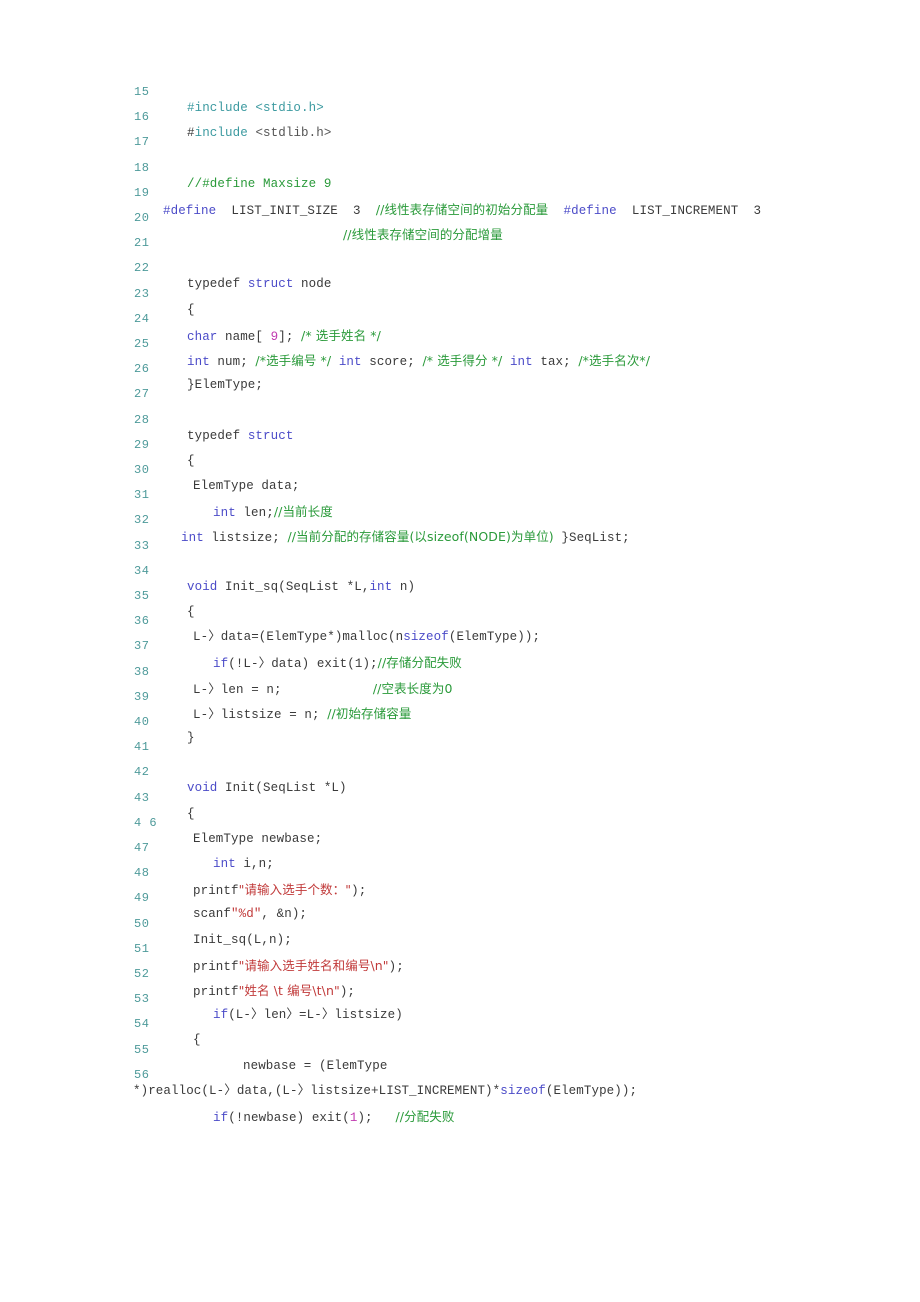  Describe the element at coordinates (260, 714) in the screenshot. I see `code-token: L-〉listsize = n;` at that location.